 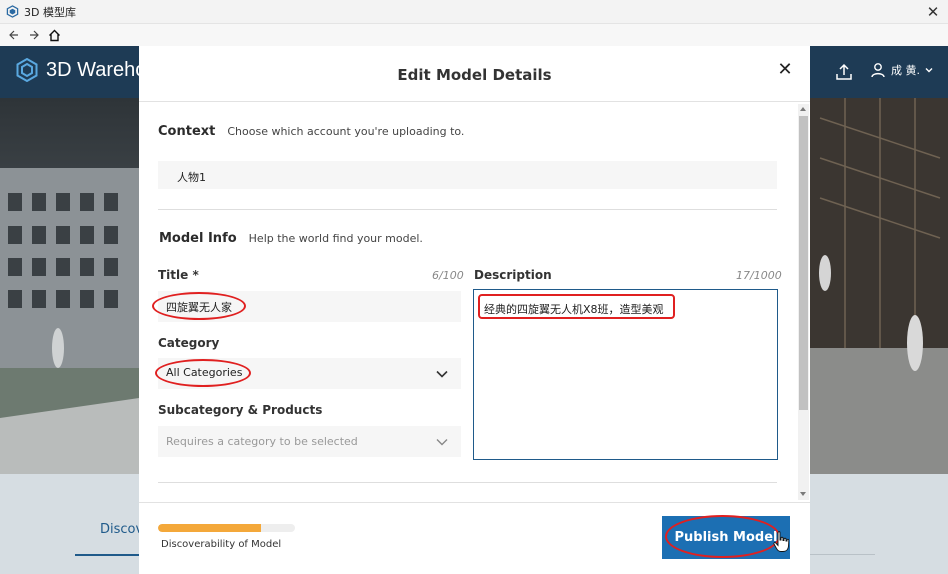 I want to click on user-avatar-icon, so click(x=878, y=70).